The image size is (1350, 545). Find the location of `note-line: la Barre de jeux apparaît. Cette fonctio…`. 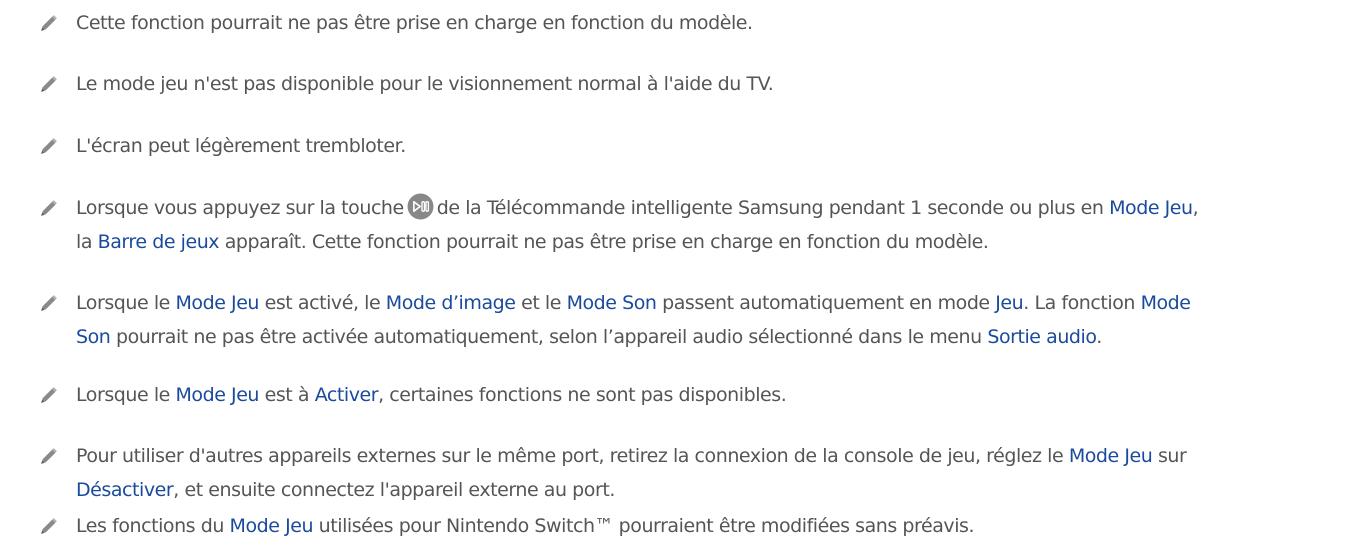

note-line: la Barre de jeux apparaît. Cette fonctio… is located at coordinates (706, 242).